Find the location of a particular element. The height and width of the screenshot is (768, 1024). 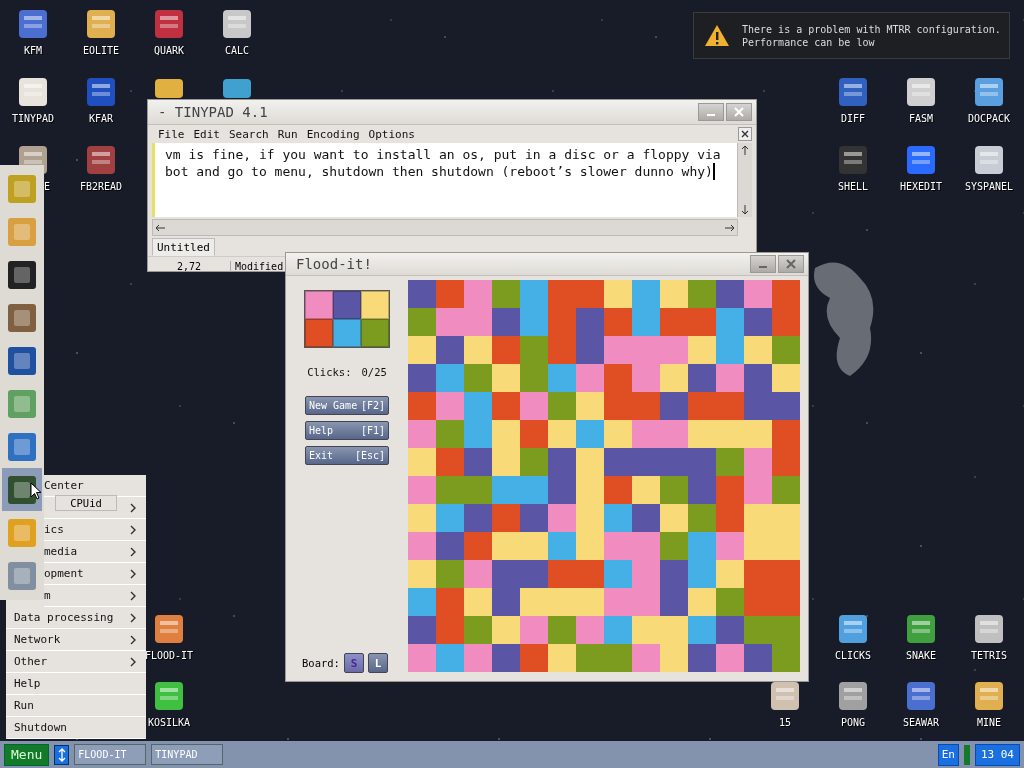

close-icon is located at coordinates (739, 112).